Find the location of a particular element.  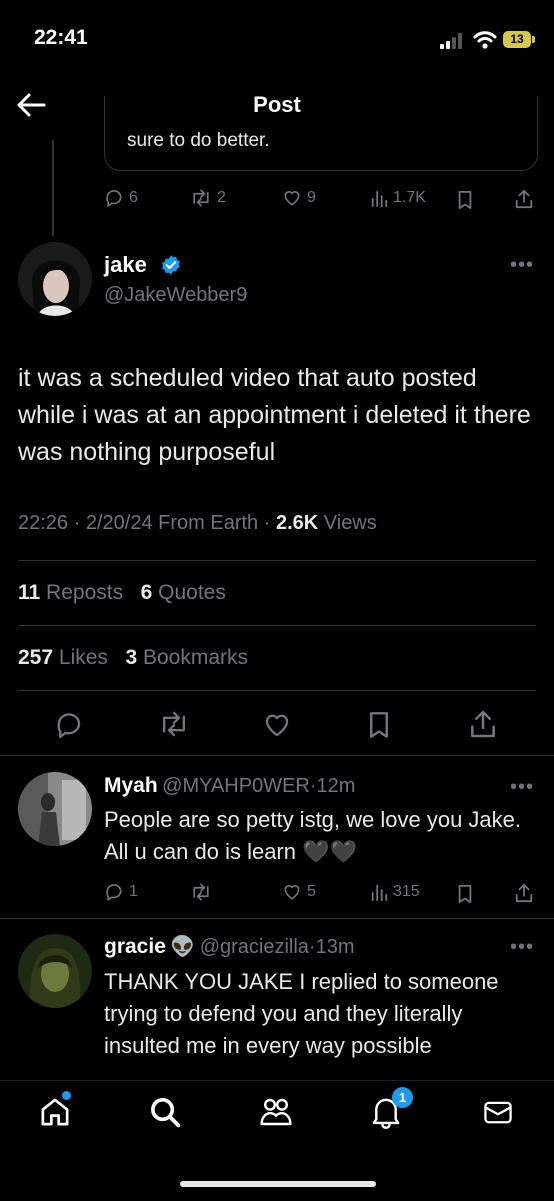

reply-reply-count: 1 is located at coordinates (133, 891).